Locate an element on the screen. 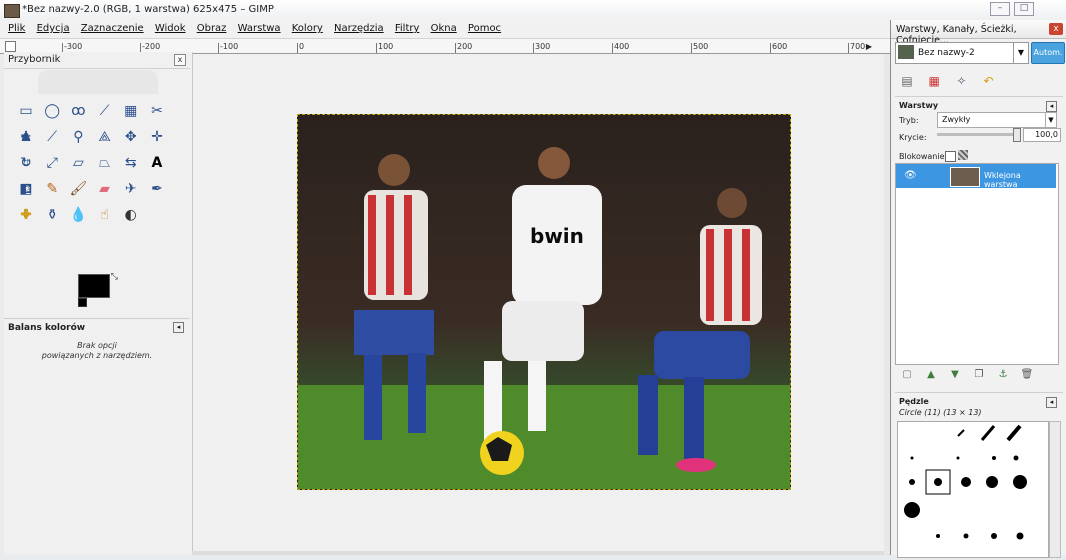 This screenshot has height=560, width=1066. brush-scrollbar is located at coordinates (1055, 489).